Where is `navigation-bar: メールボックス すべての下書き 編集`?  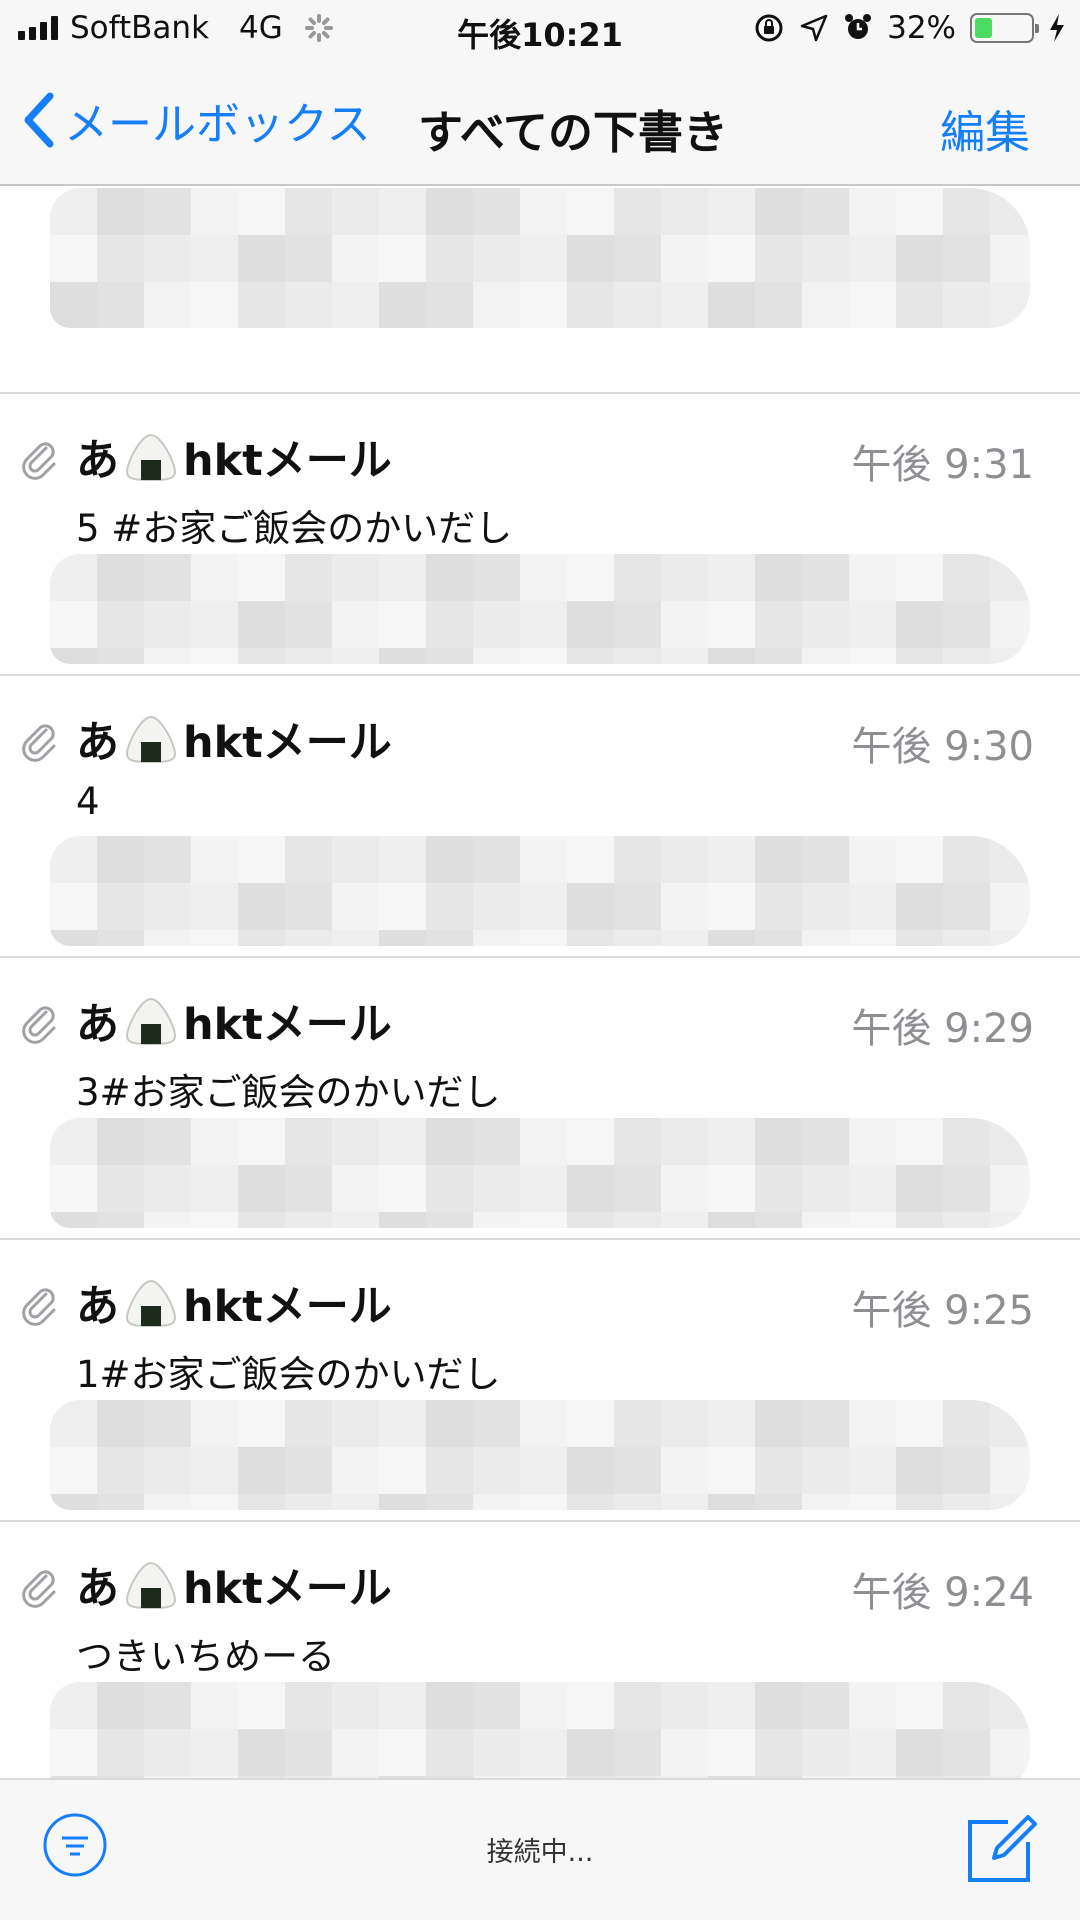
navigation-bar: メールボックス すべての下書き 編集 is located at coordinates (540, 122).